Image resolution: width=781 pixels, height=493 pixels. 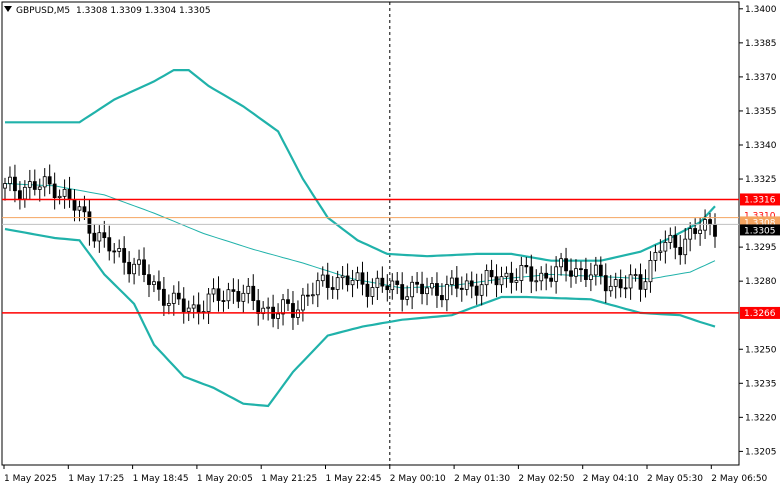 What do you see at coordinates (761, 112) in the screenshot?
I see `y-tick-label: 1.3355` at bounding box center [761, 112].